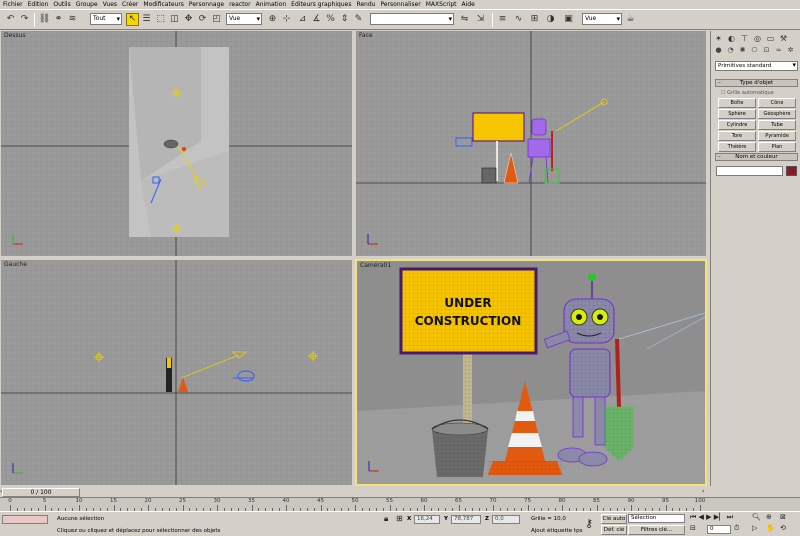 This screenshot has width=800, height=536. Describe the element at coordinates (790, 50) in the screenshot. I see `systems-icon: ✲` at that location.